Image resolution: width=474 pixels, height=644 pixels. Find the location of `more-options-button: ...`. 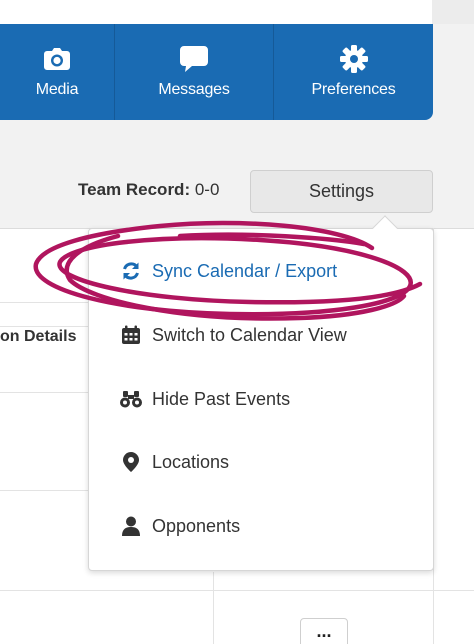

more-options-button: ... is located at coordinates (324, 631).